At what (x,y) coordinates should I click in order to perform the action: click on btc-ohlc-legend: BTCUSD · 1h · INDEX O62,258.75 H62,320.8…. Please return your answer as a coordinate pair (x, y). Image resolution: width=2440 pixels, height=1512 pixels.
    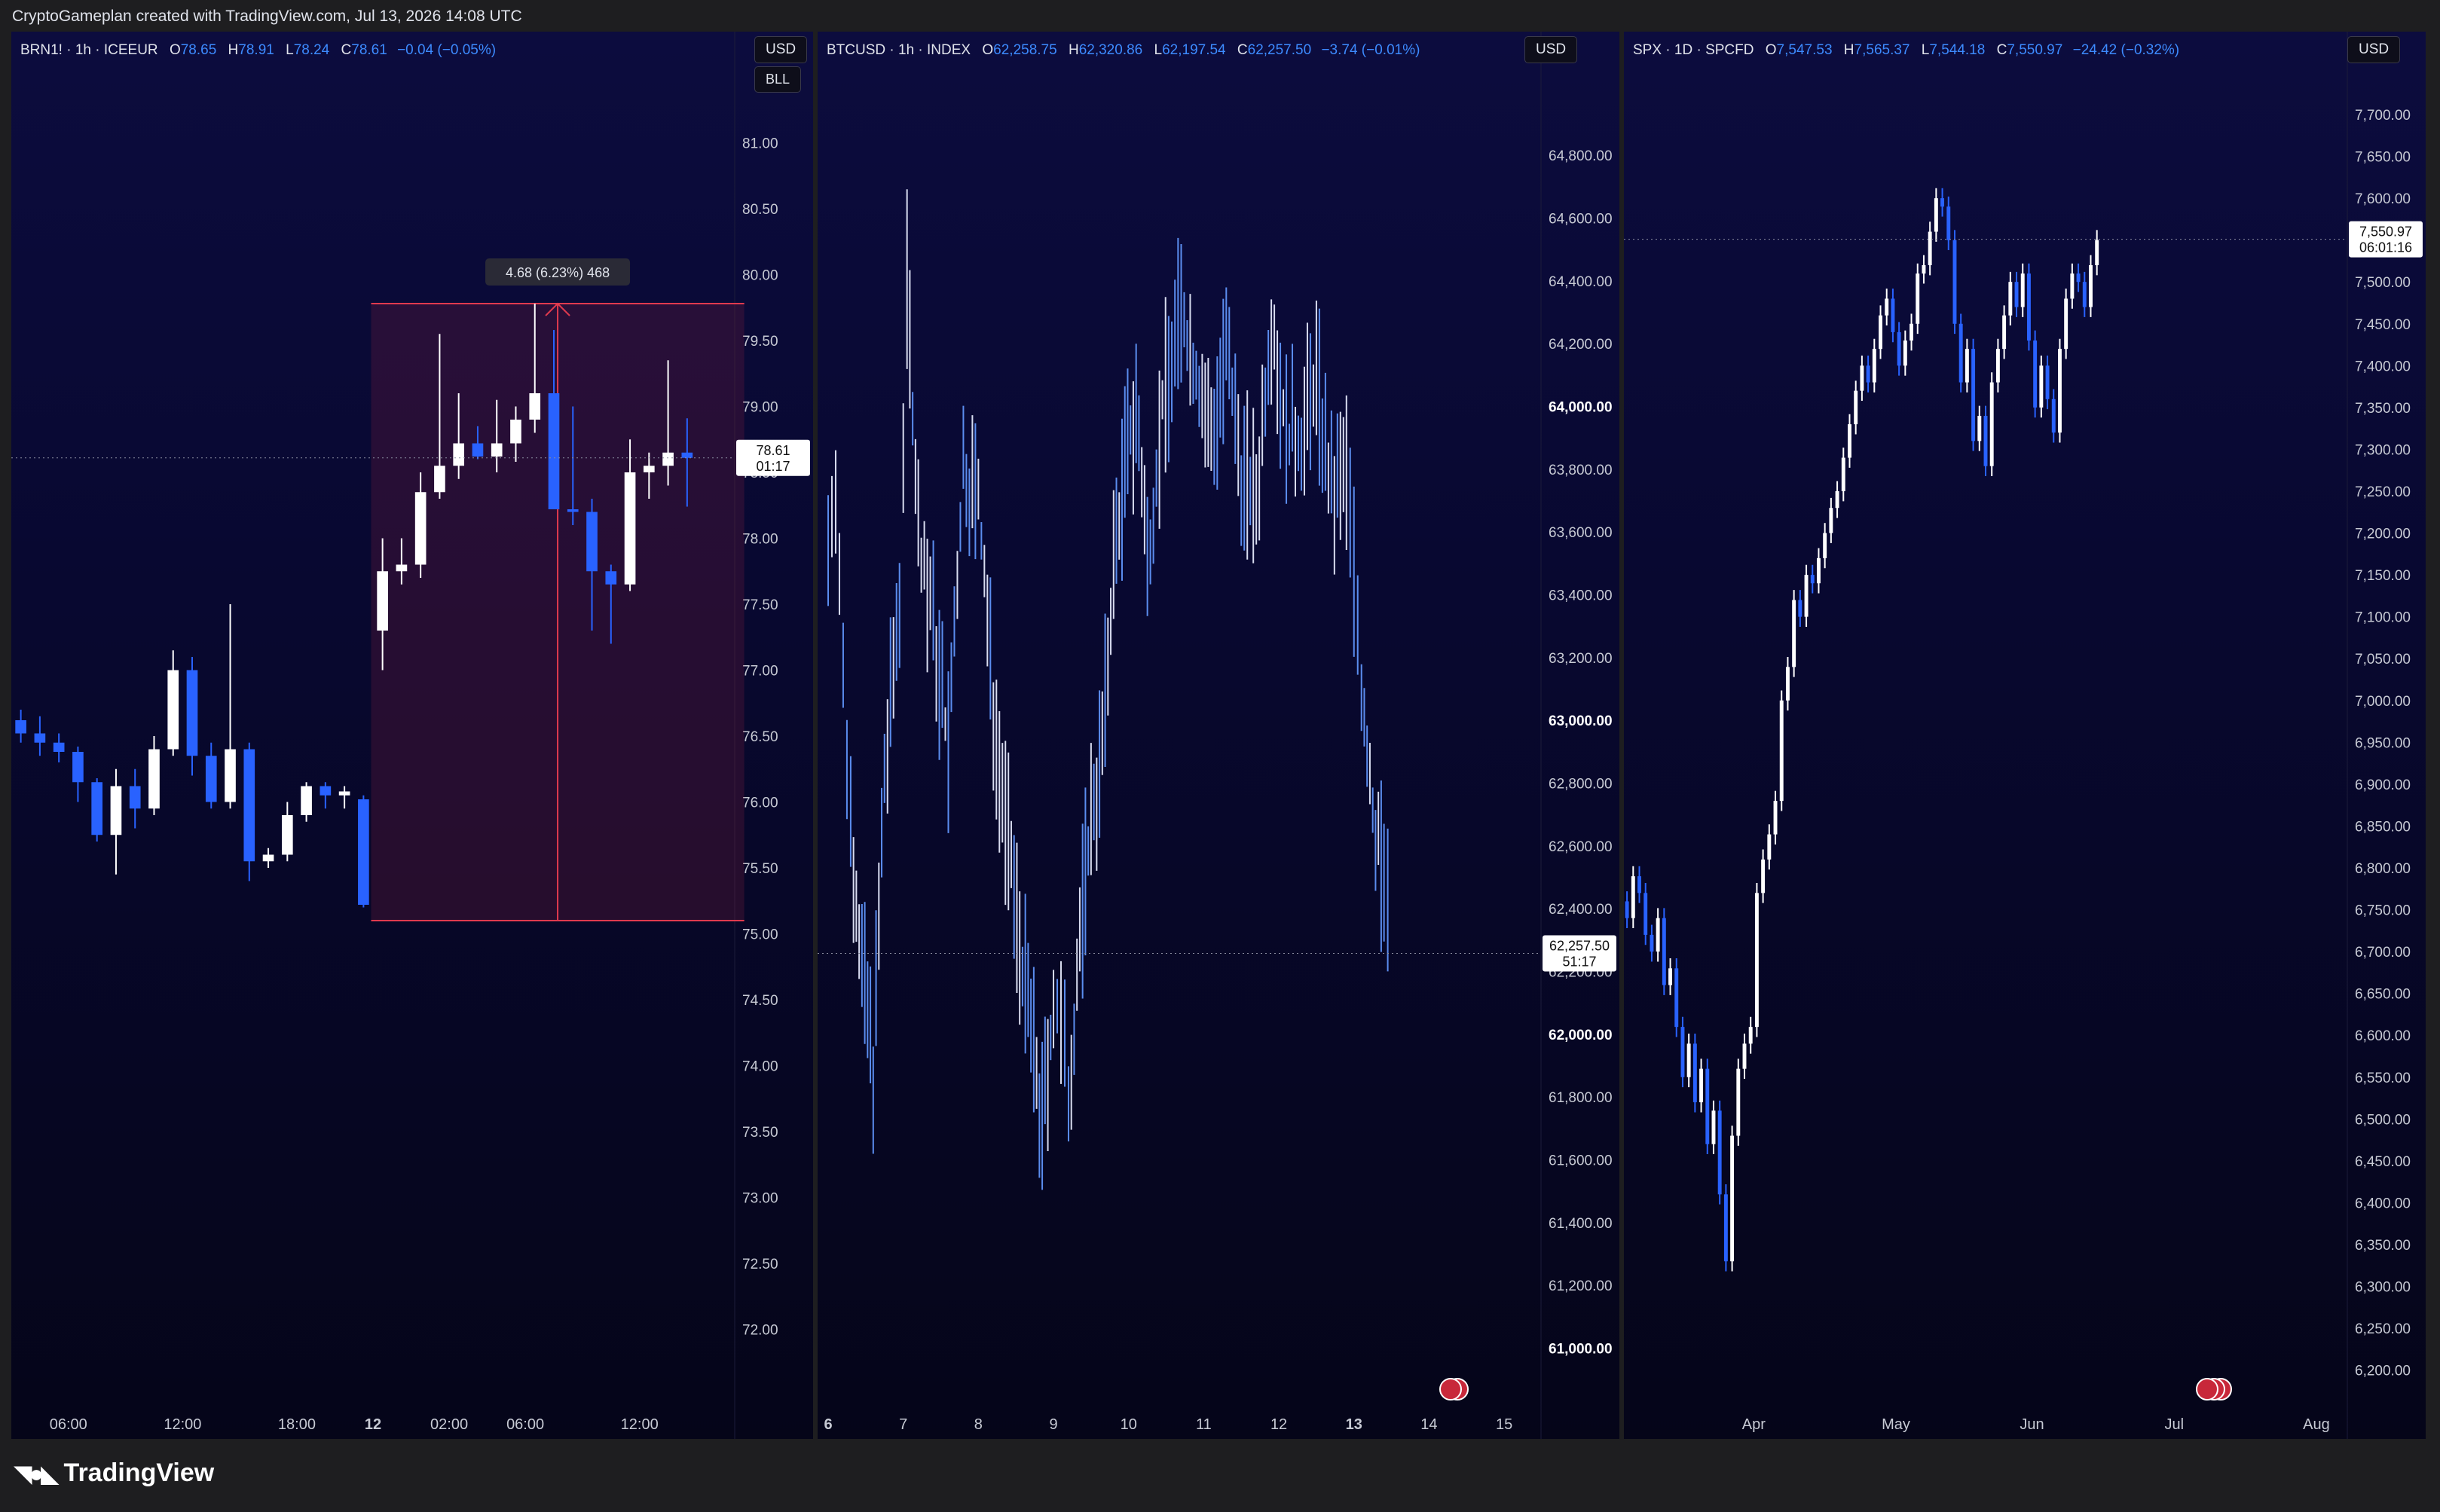
    Looking at the image, I should click on (1123, 50).